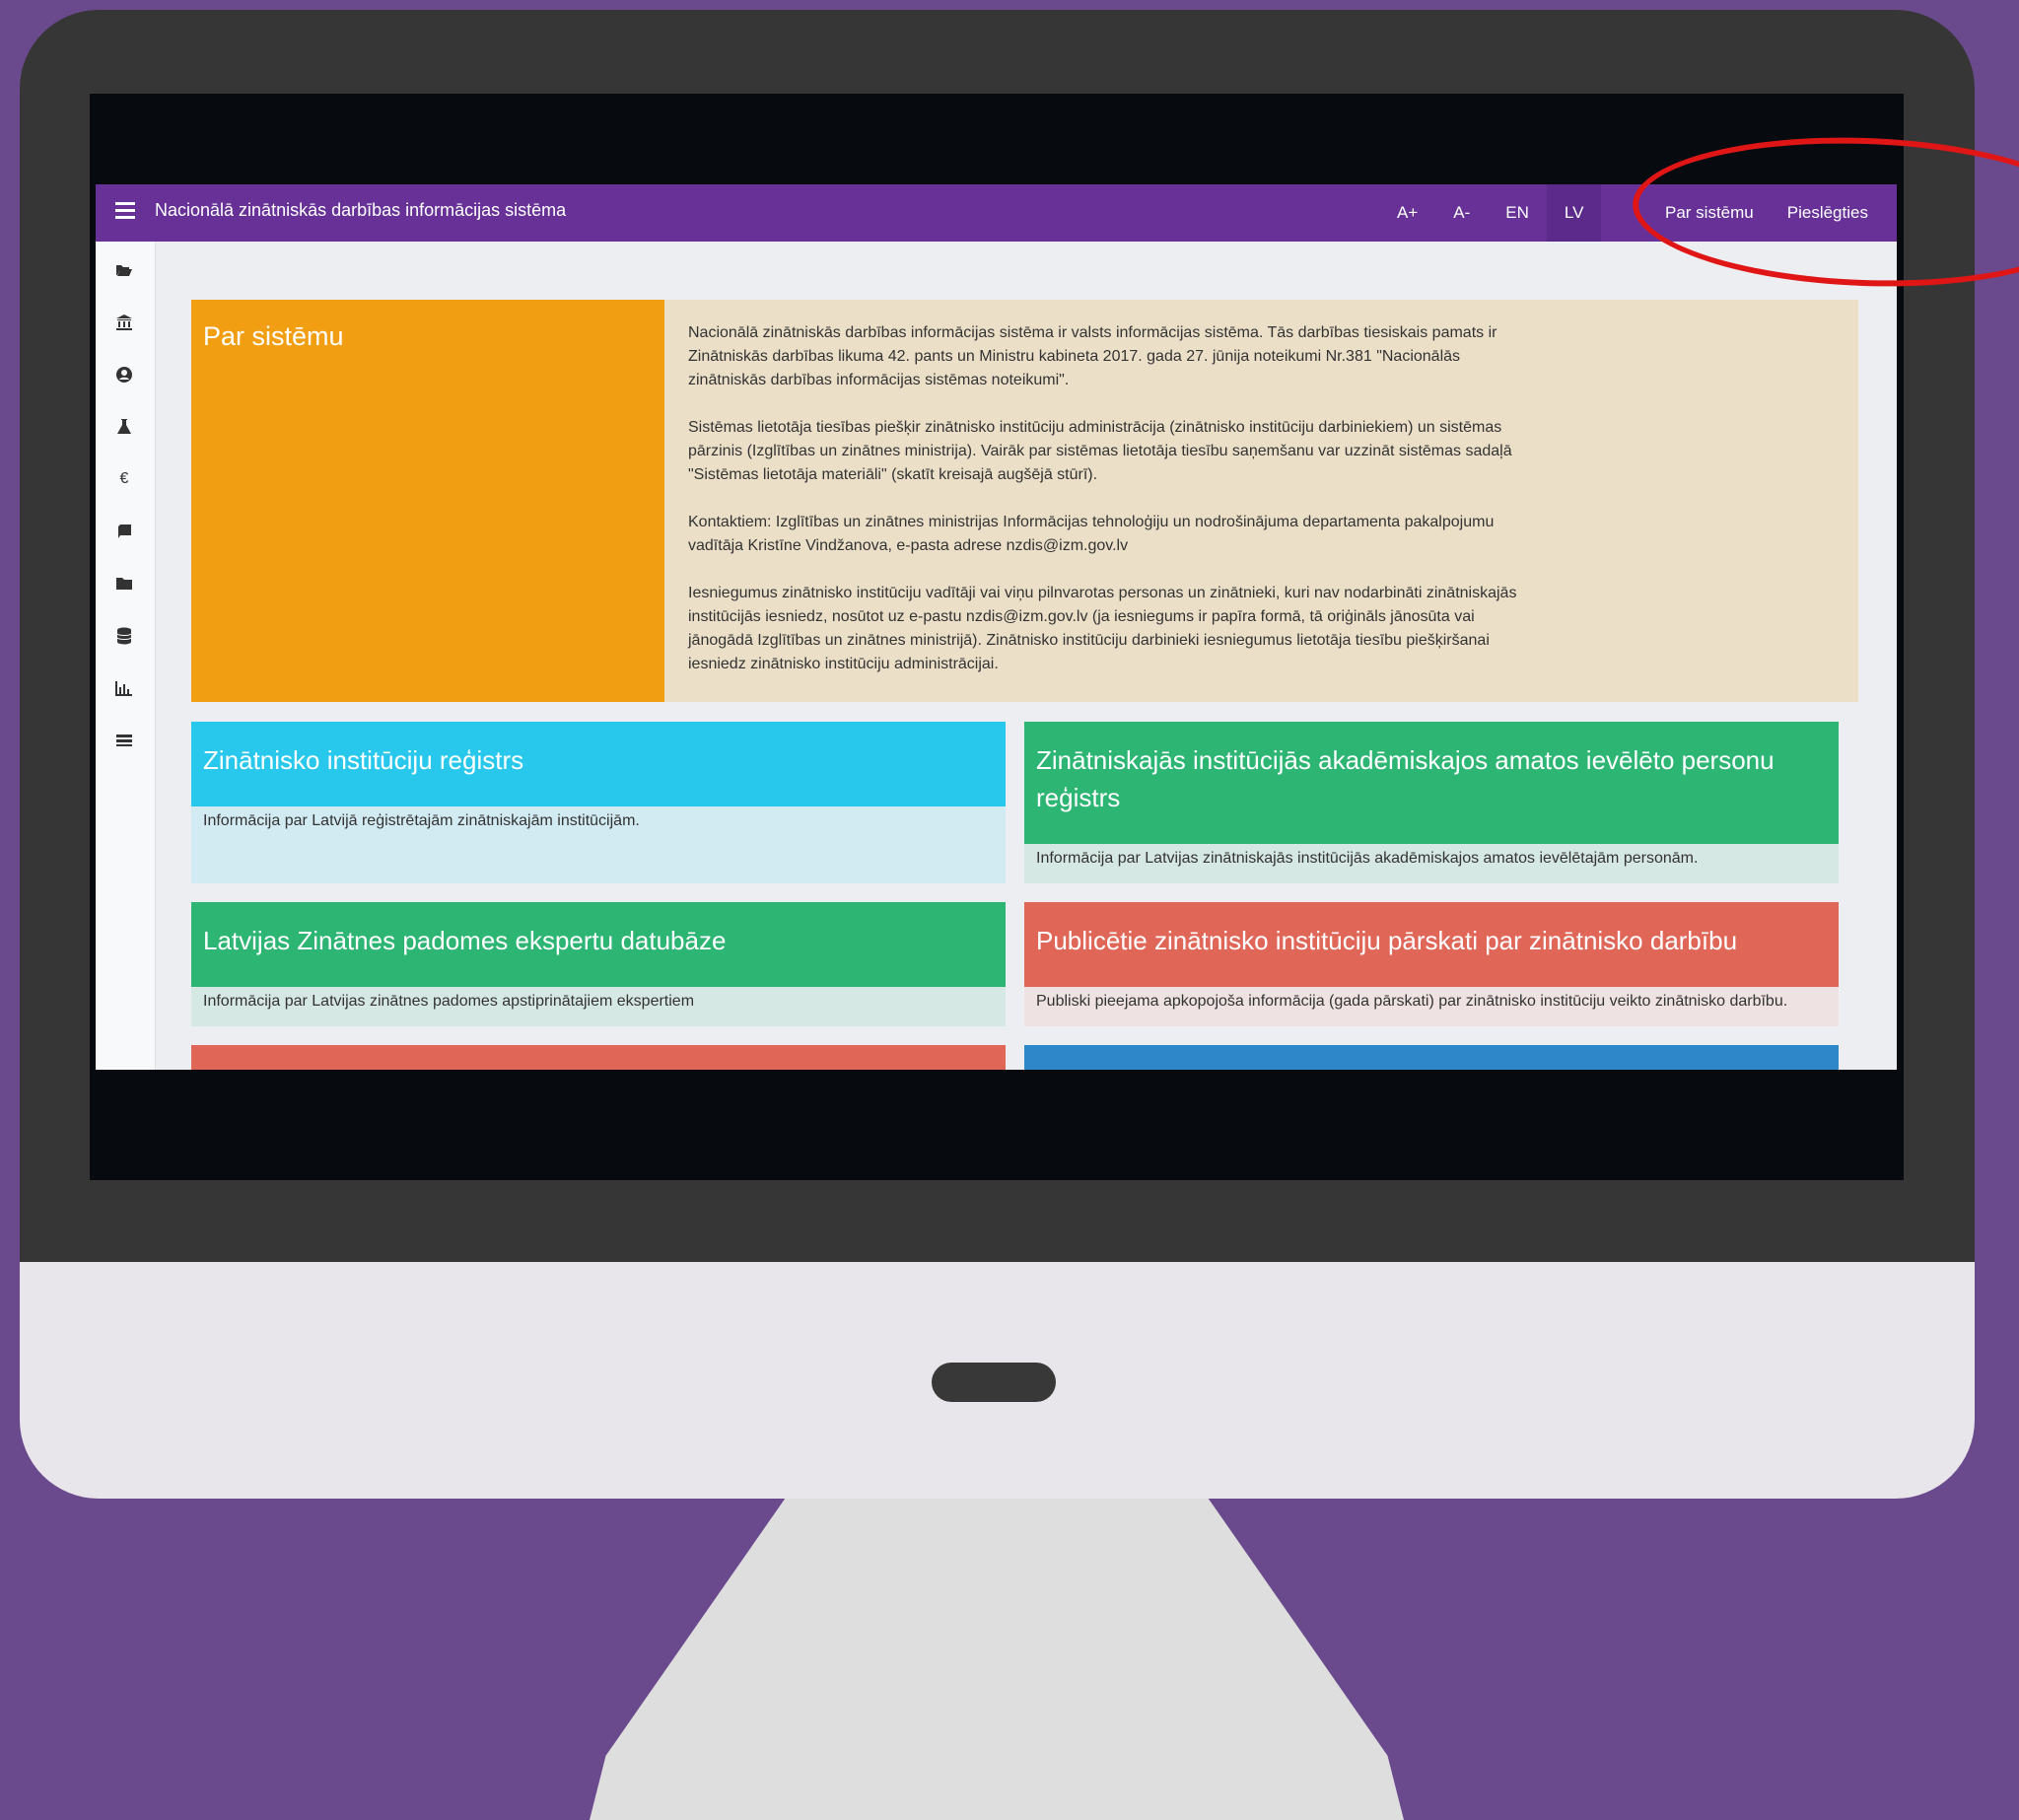 The image size is (2019, 1820). What do you see at coordinates (427, 501) in the screenshot?
I see `about-panel-title: Par sistēmu` at bounding box center [427, 501].